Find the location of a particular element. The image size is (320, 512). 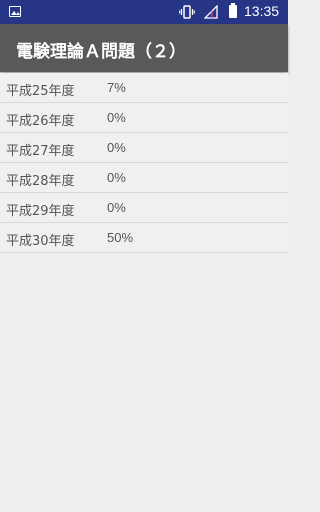

app-bar: 電験理論Ａ問題（２） is located at coordinates (144, 48).